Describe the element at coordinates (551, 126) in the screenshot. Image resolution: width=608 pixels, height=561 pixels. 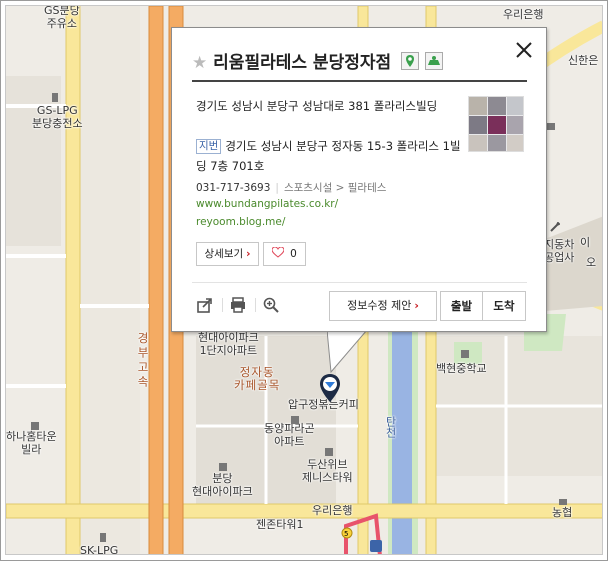
I see `shop-icon` at that location.